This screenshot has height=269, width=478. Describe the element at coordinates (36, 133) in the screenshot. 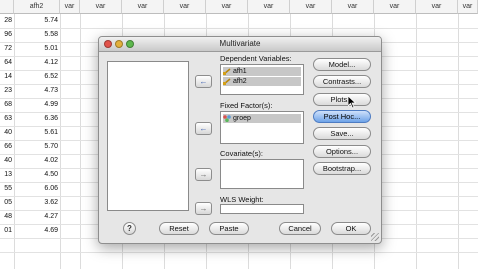

I see `table-cell: 5.61` at that location.